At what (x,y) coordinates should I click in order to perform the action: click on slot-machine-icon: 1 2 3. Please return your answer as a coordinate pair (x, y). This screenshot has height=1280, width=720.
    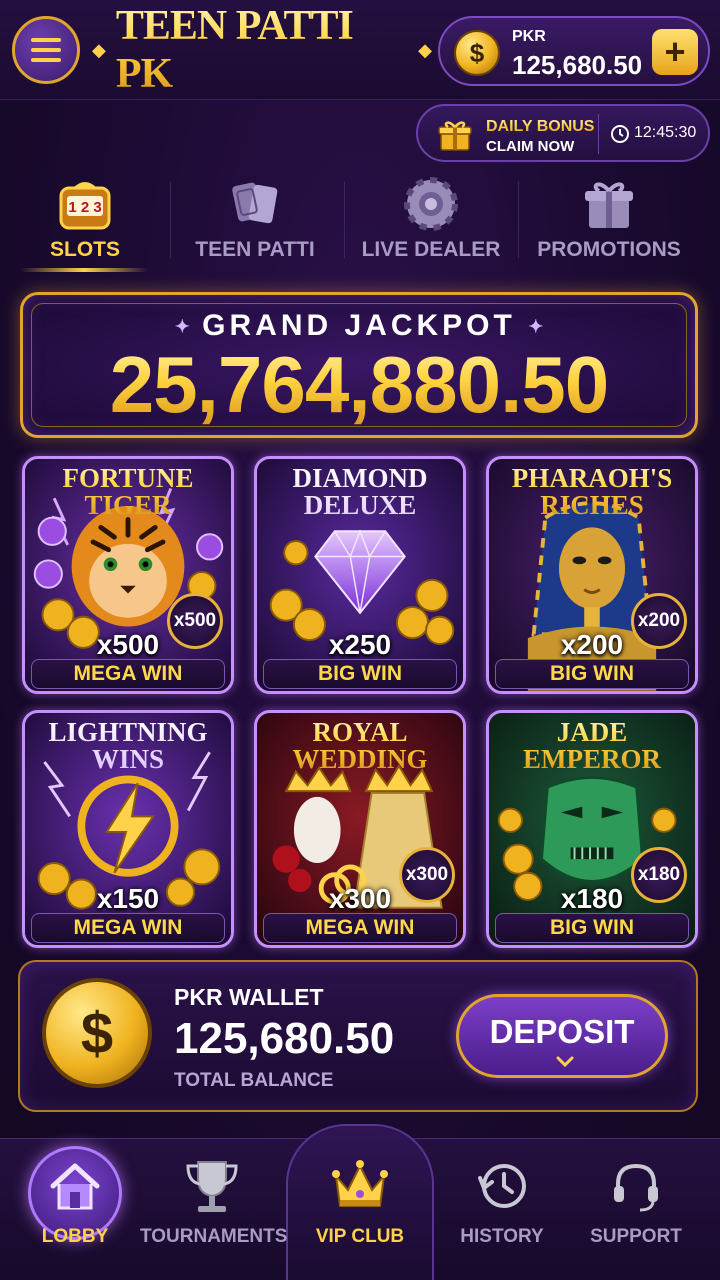
    Looking at the image, I should click on (85, 206).